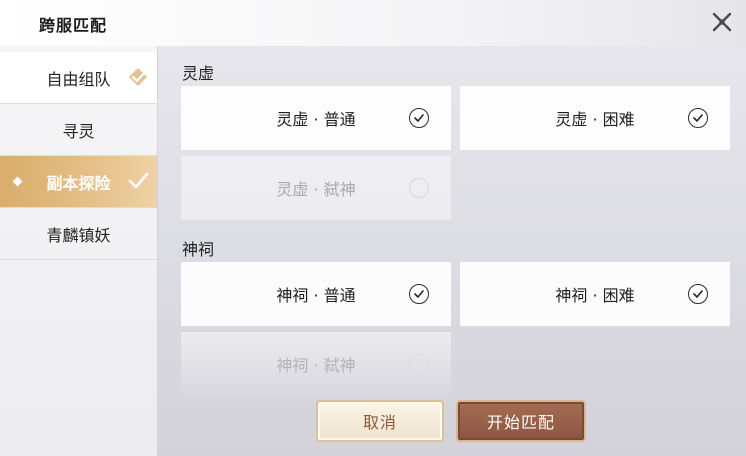 The image size is (746, 456). I want to click on check-icon, so click(138, 181).